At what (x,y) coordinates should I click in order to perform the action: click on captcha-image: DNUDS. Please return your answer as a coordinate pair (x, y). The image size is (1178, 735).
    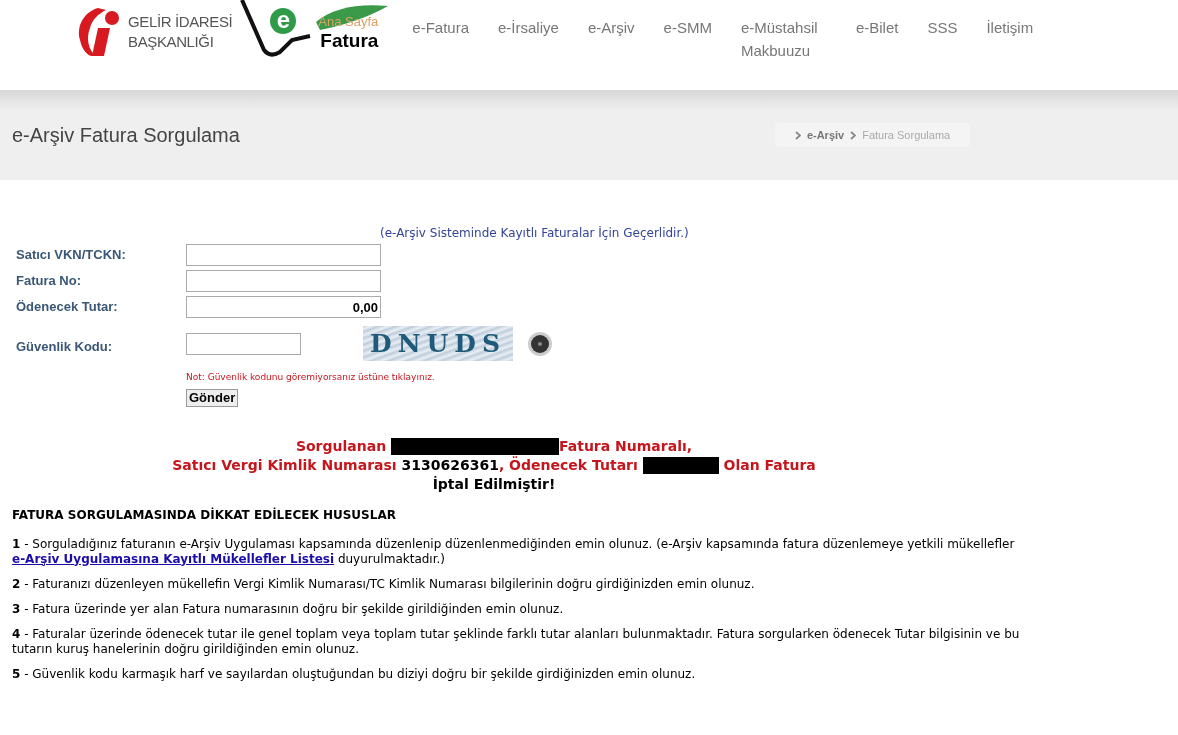
    Looking at the image, I should click on (438, 343).